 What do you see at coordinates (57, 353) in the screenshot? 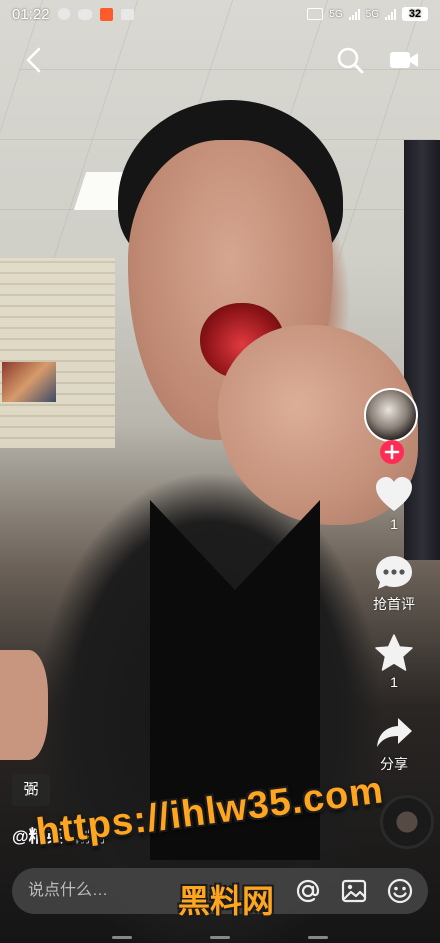
I see `wall-posters` at bounding box center [57, 353].